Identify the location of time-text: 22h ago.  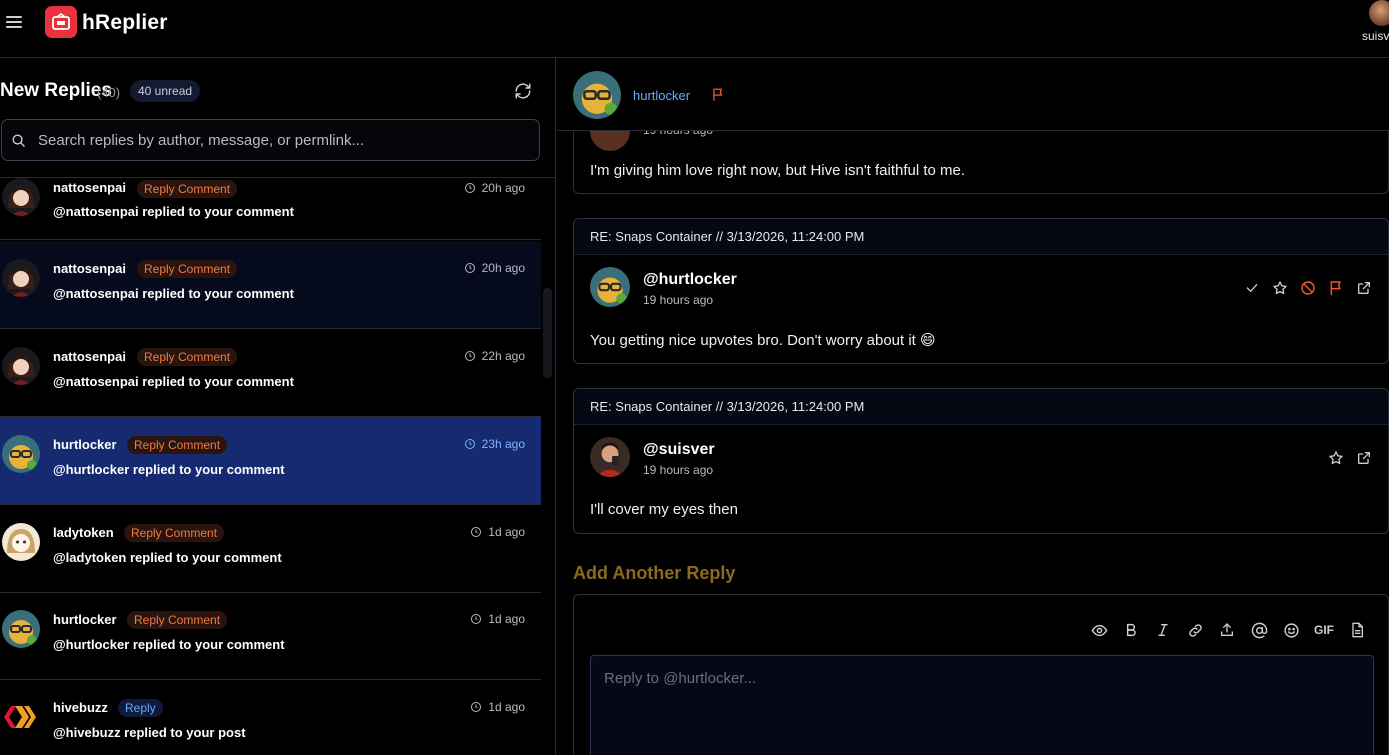
(503, 356).